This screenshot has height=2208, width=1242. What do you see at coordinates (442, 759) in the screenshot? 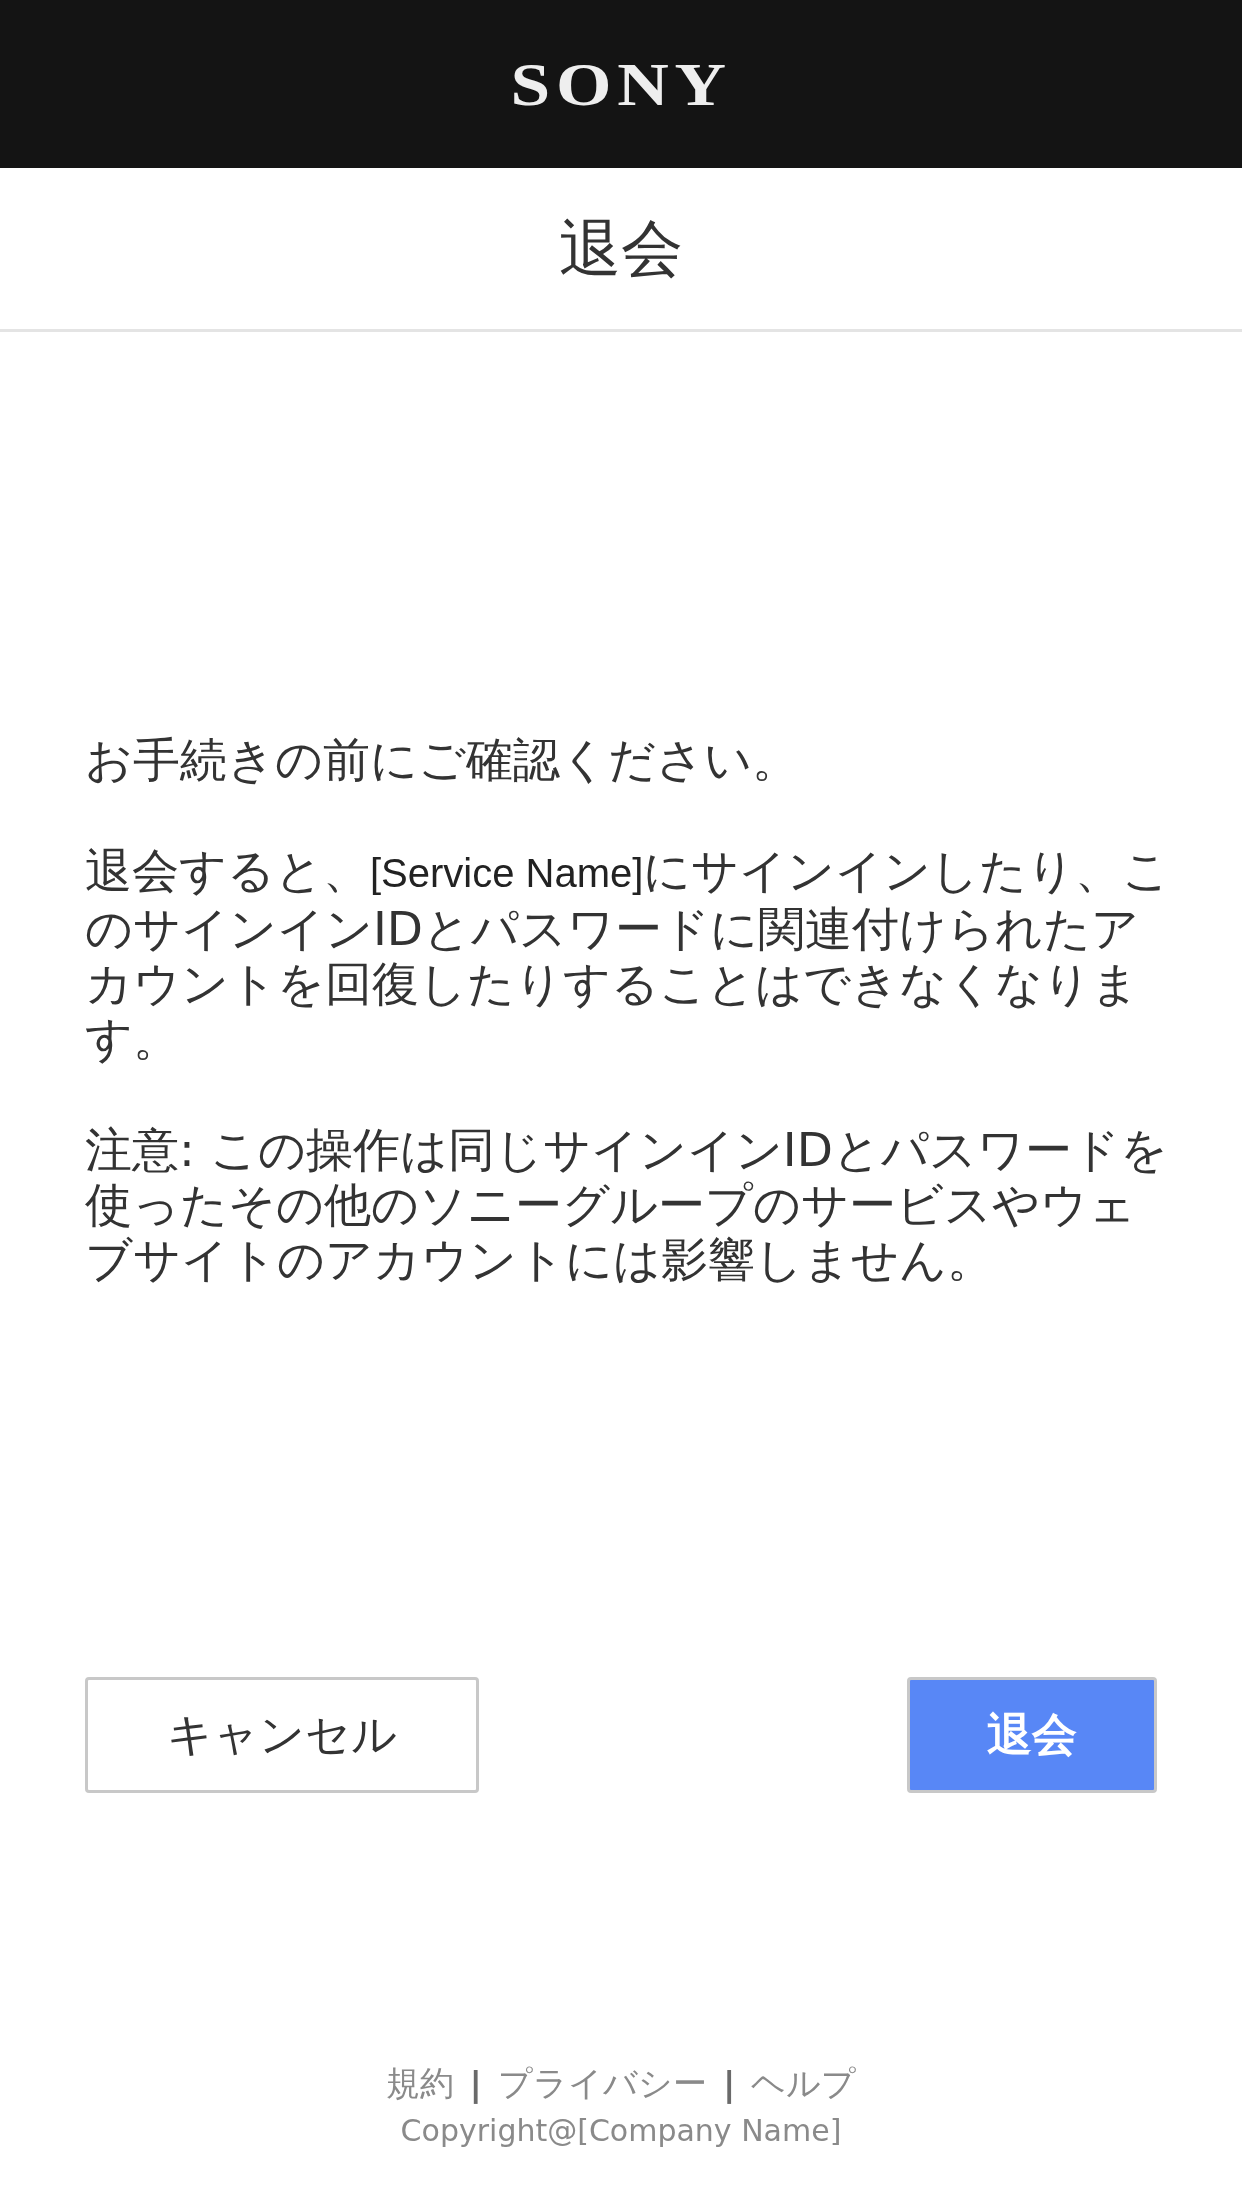
I see `notice-paragraph: お手続きの前にご確認ください。` at bounding box center [442, 759].